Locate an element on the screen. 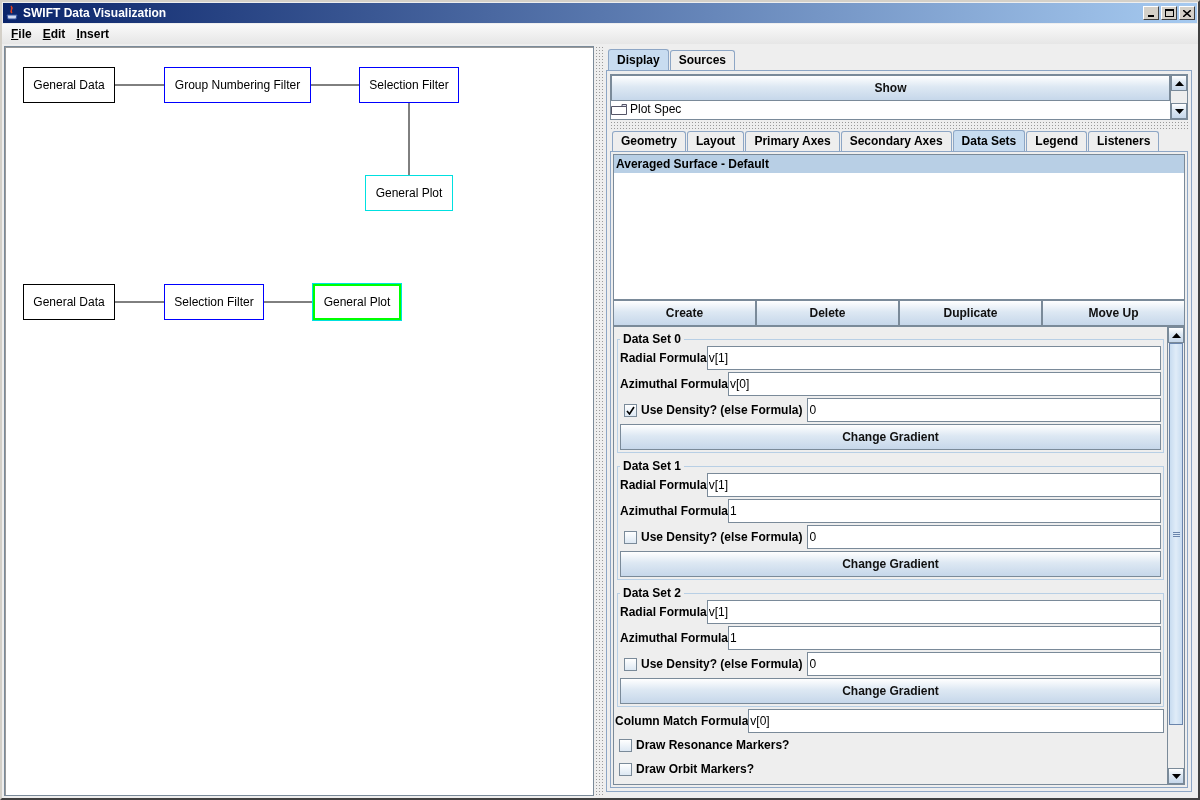 Image resolution: width=1200 pixels, height=800 pixels. window-title: SWIFT Data Visualization is located at coordinates (95, 13).